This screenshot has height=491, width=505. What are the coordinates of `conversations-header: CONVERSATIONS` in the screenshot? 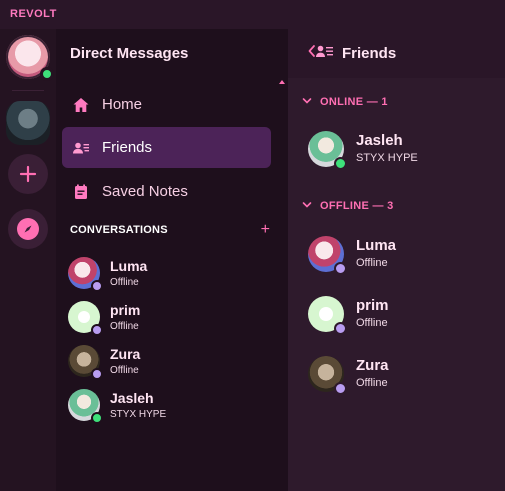 It's located at (119, 230).